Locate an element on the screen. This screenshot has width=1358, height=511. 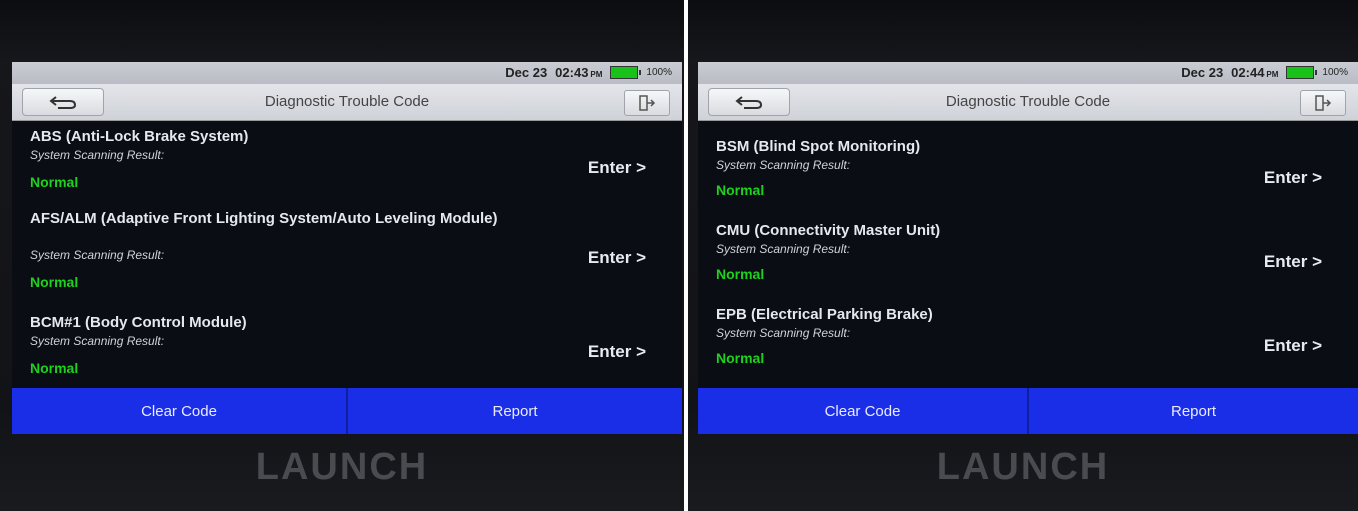
status-bar: Dec 23 02:43 PM 100% is located at coordinates (347, 73).